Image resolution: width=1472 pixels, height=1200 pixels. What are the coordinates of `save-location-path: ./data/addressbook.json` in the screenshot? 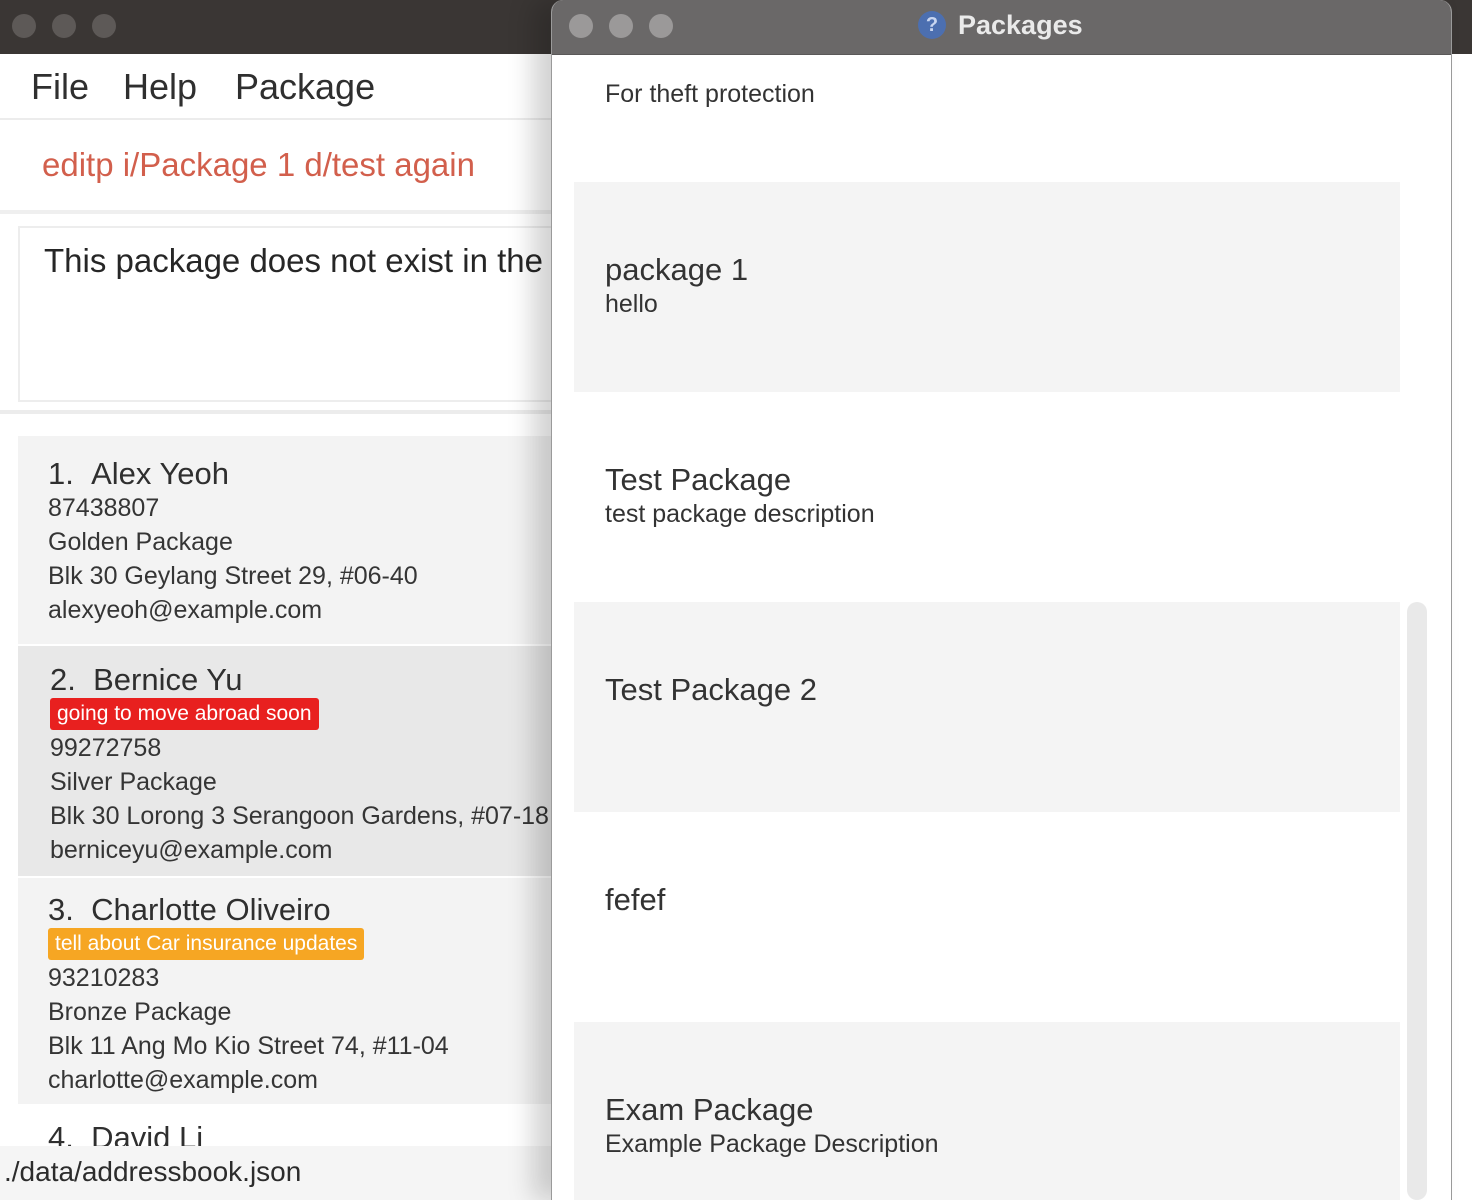 It's located at (153, 1171).